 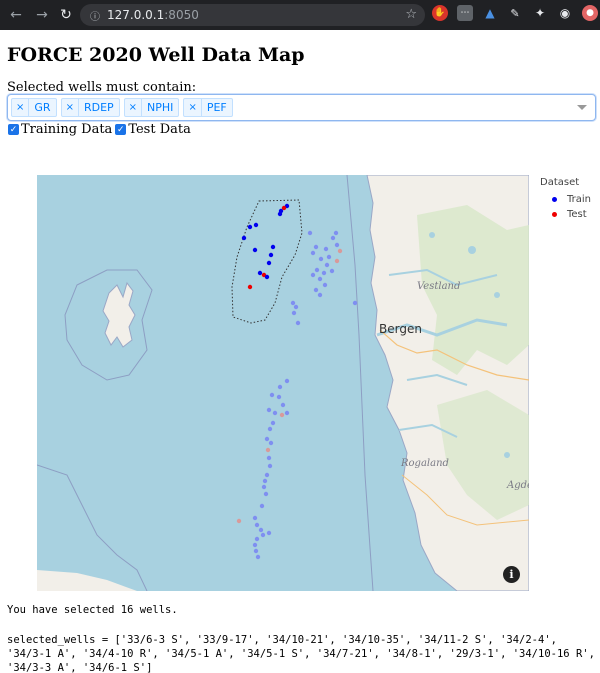 I want to click on chip-label: PEF, so click(x=216, y=107).